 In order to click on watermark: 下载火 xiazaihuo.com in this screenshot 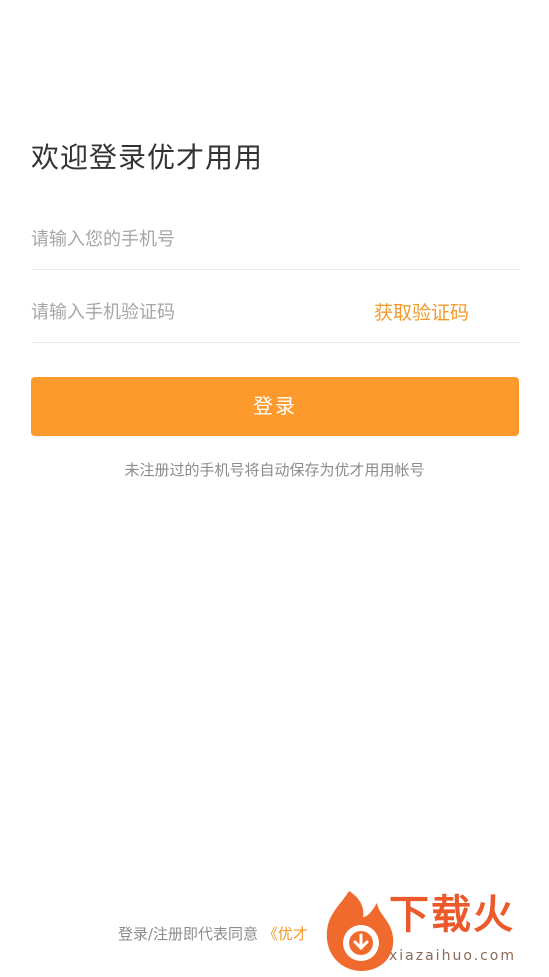, I will do `click(434, 932)`.